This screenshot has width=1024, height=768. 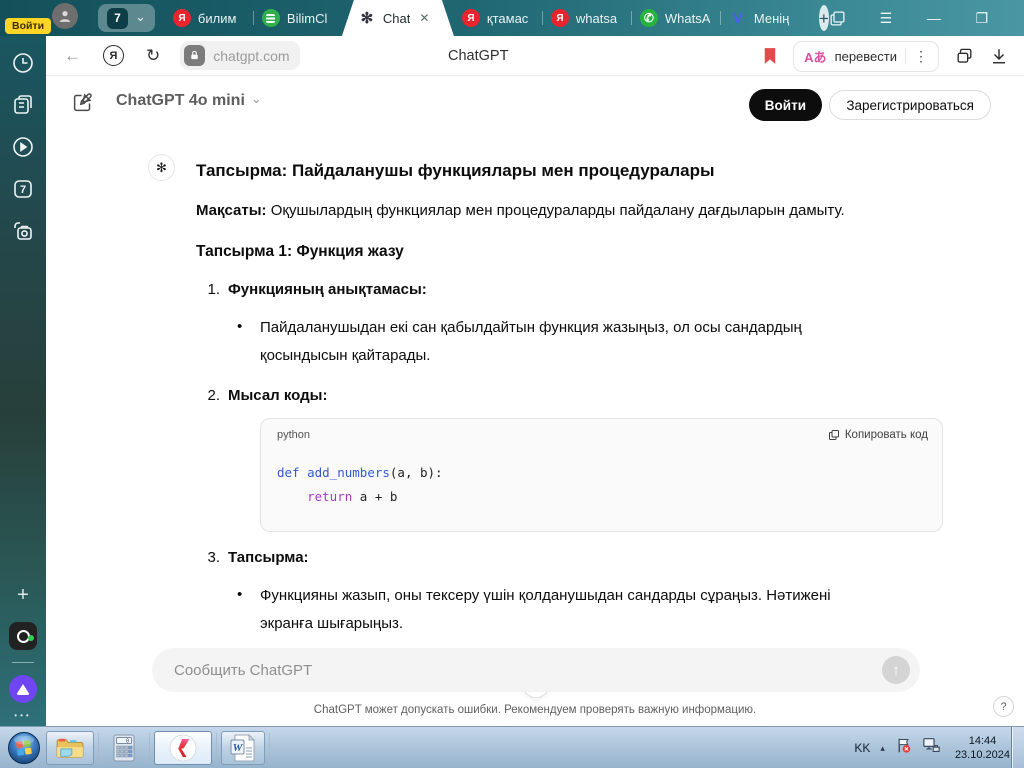 I want to click on tab-count-badge: 7, so click(x=117, y=18).